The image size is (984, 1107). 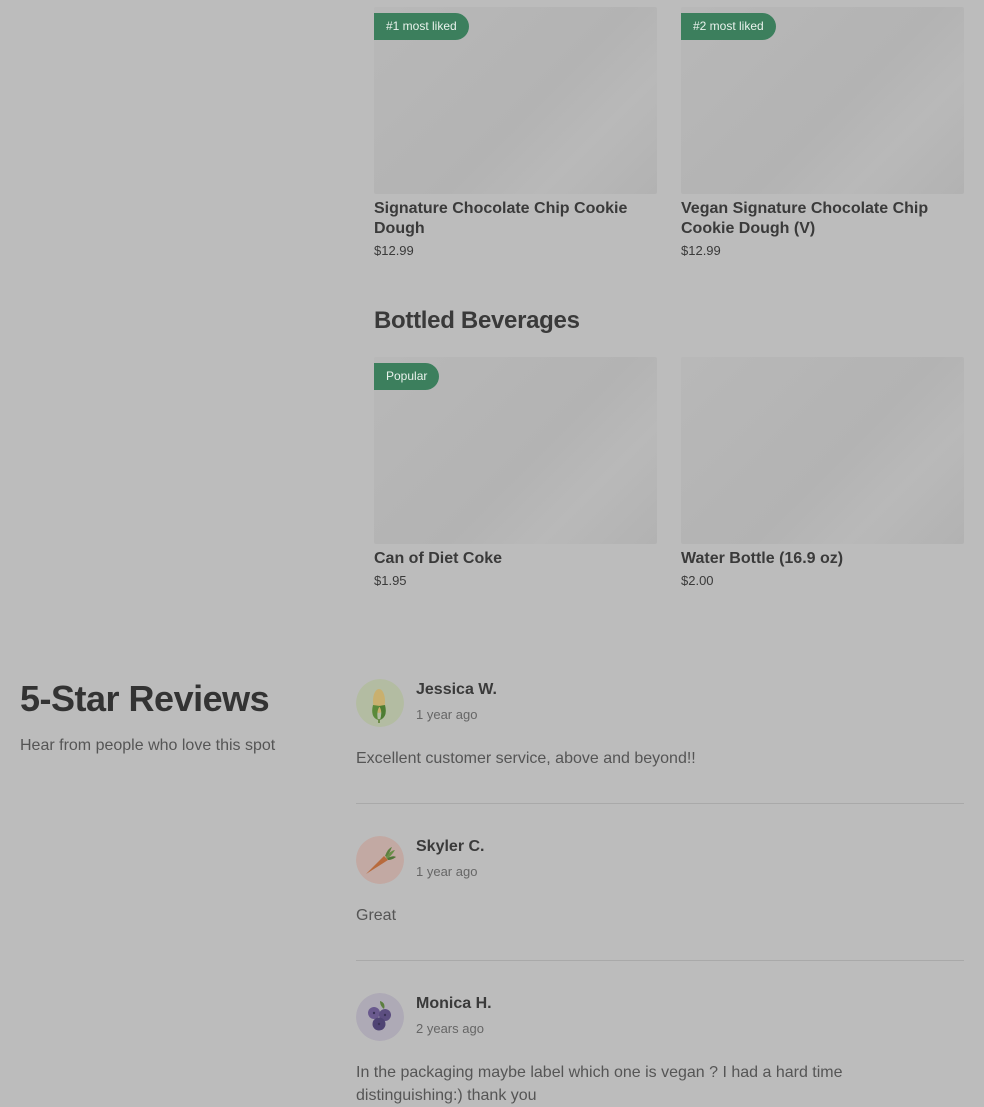 What do you see at coordinates (450, 846) in the screenshot?
I see `reviewer-name: Skyler C.` at bounding box center [450, 846].